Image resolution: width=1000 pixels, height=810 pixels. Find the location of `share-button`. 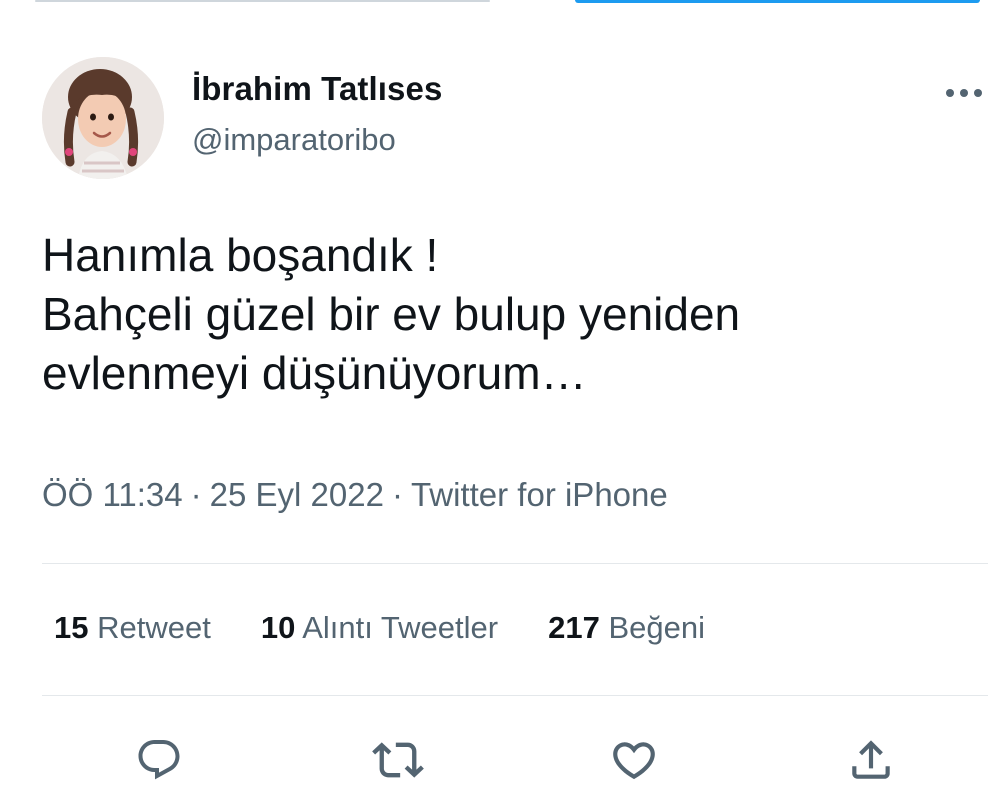

share-button is located at coordinates (871, 760).